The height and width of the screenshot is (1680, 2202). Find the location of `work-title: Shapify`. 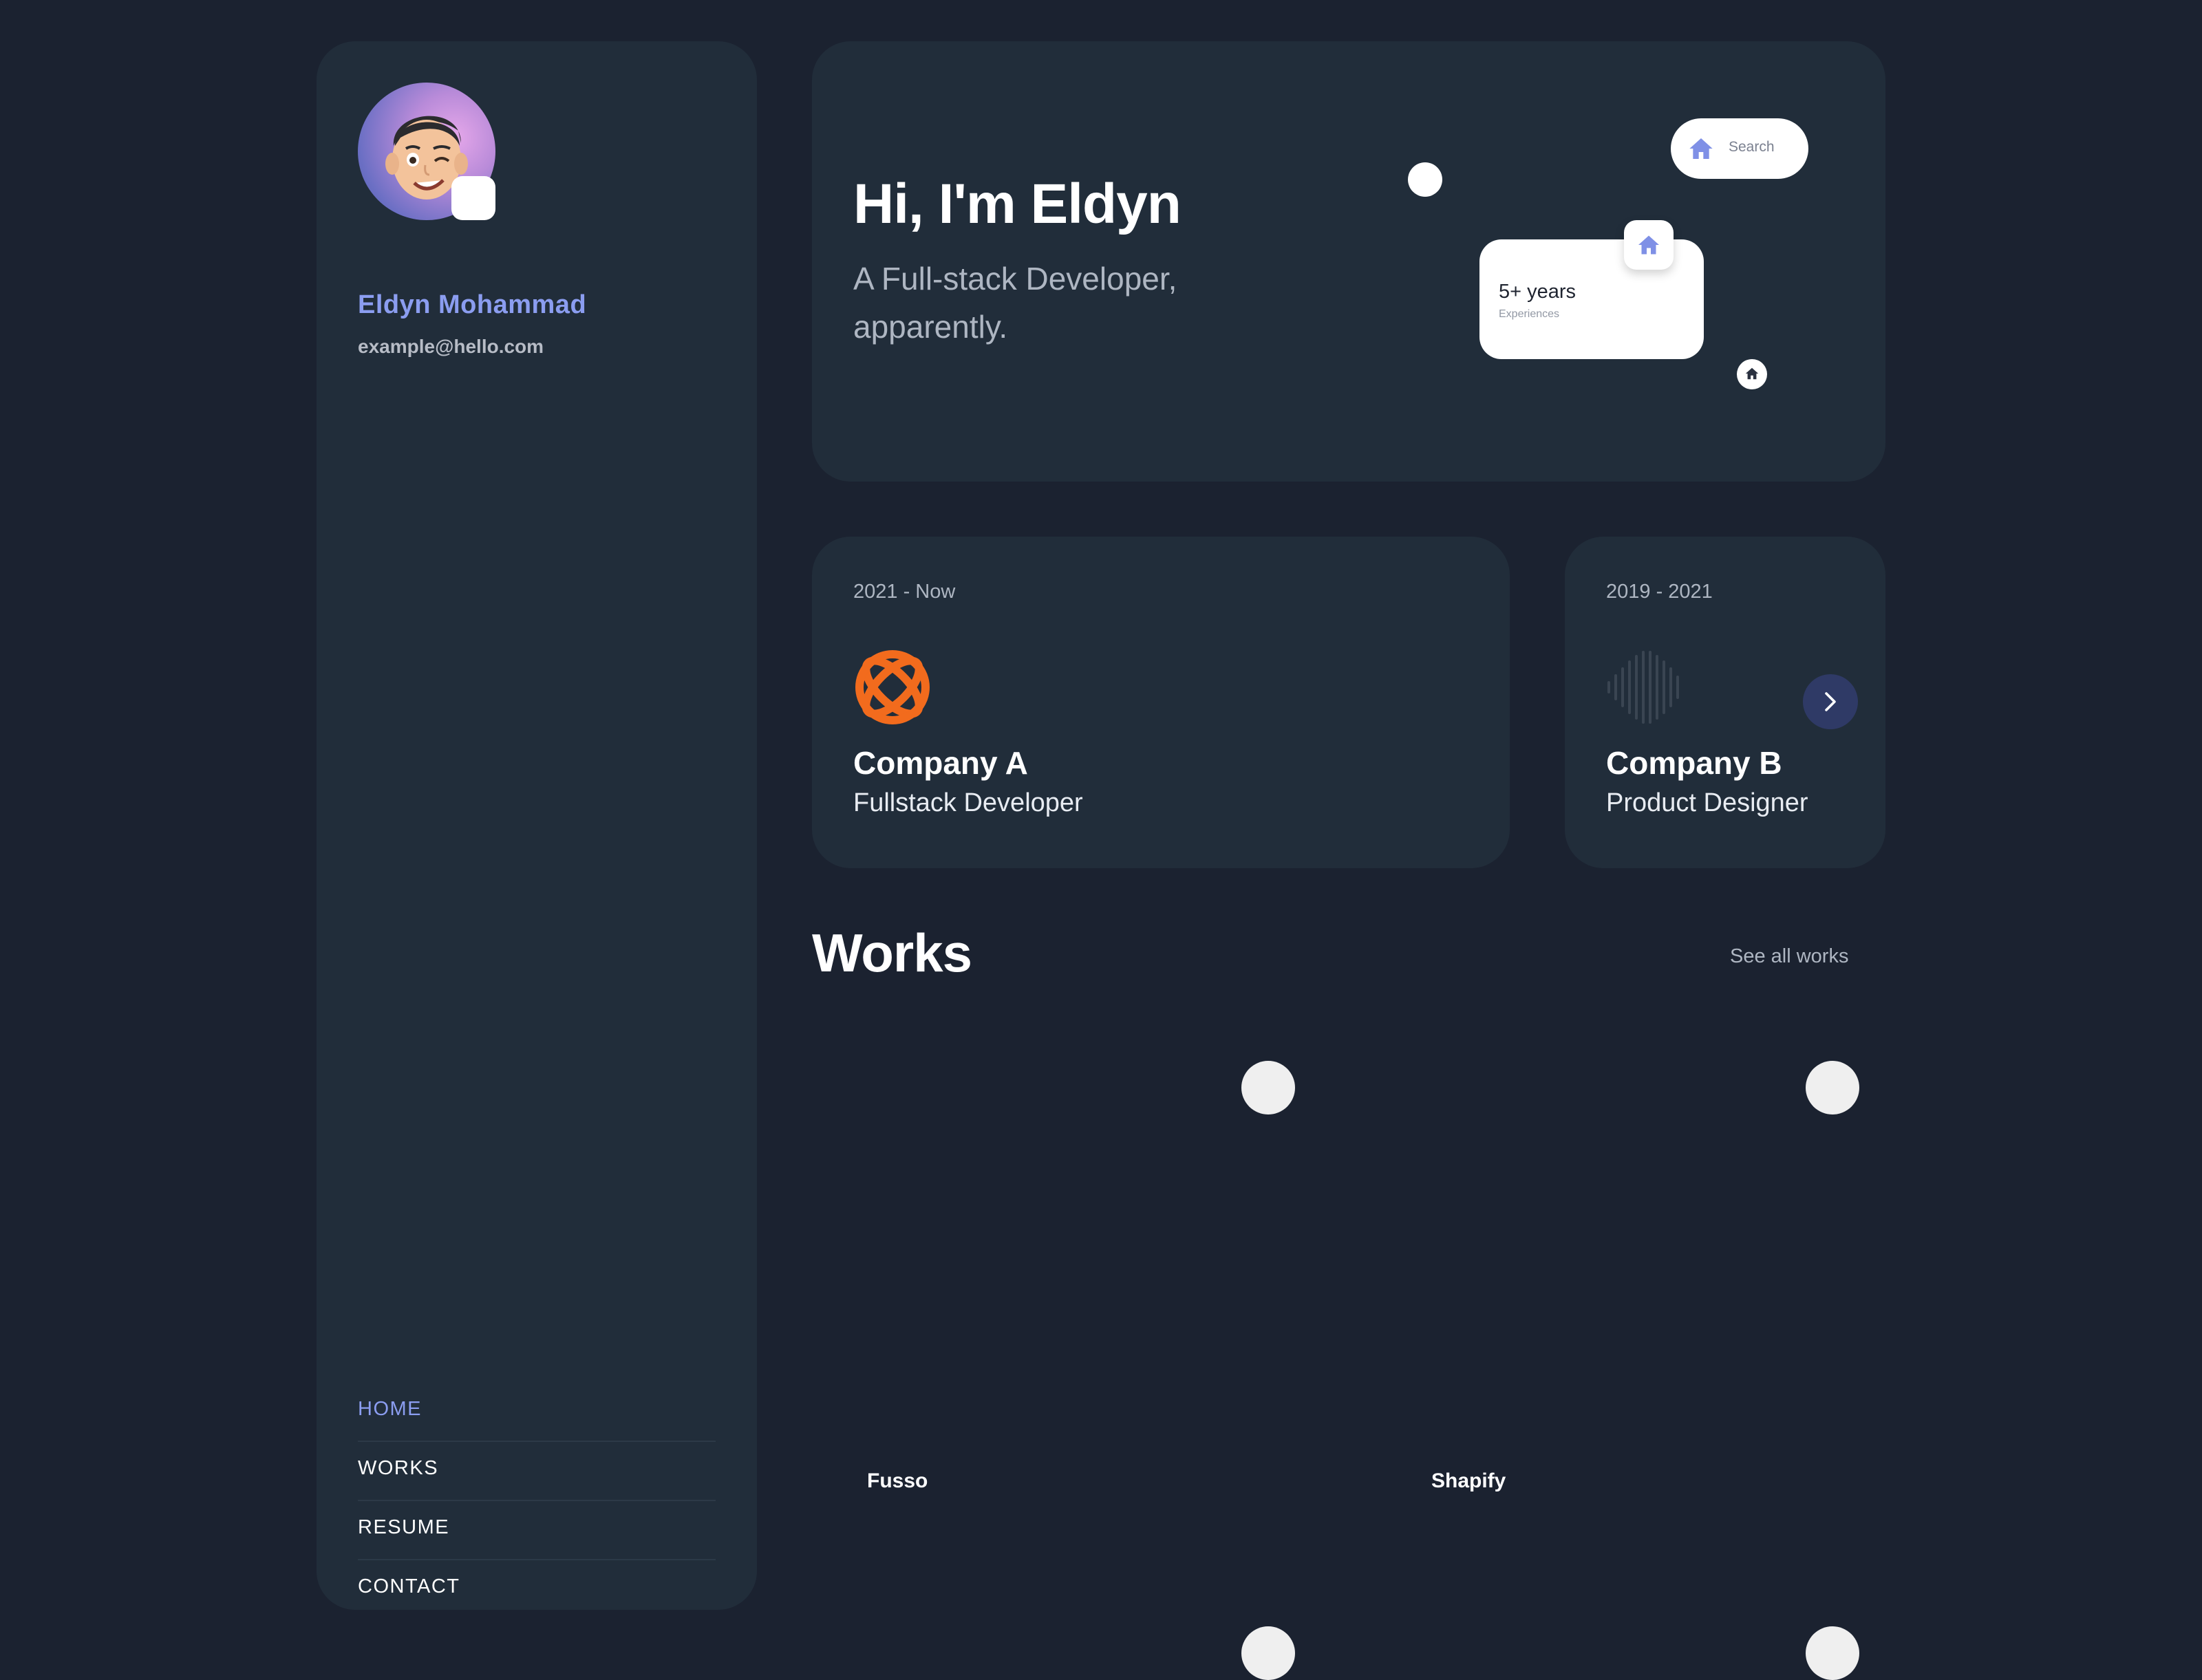

work-title: Shapify is located at coordinates (1468, 1480).